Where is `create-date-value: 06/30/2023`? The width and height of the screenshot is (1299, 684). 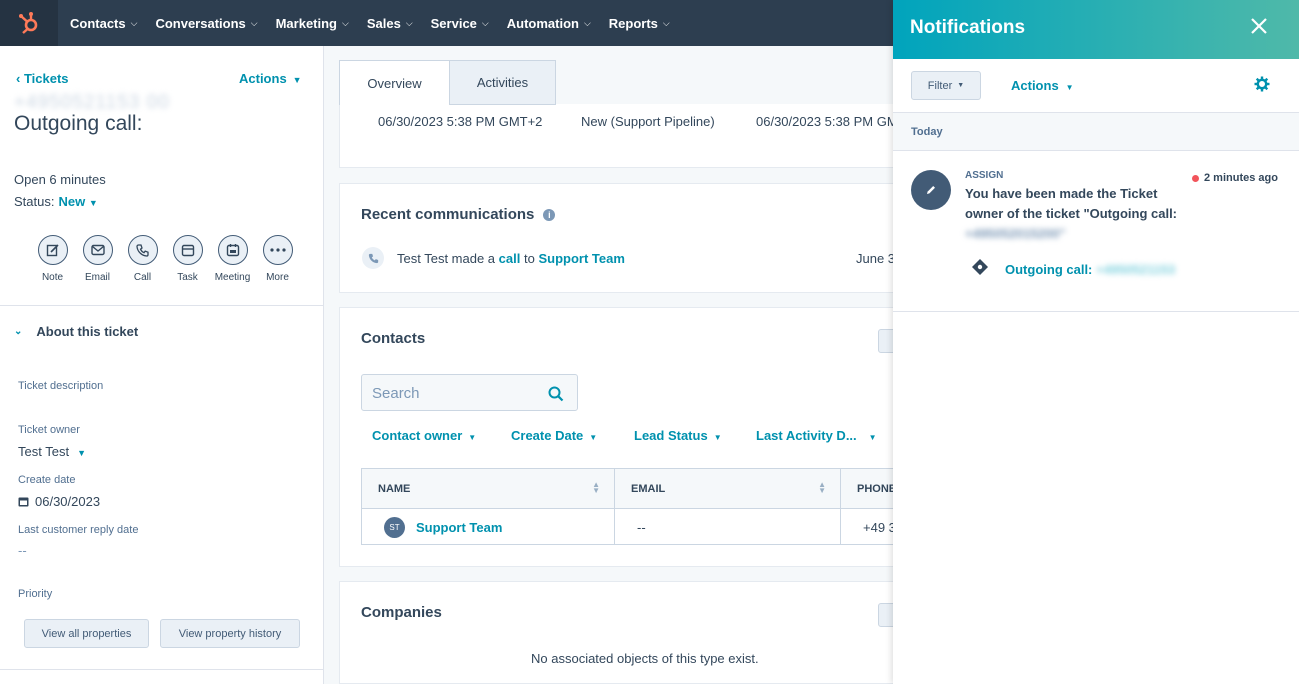 create-date-value: 06/30/2023 is located at coordinates (68, 501).